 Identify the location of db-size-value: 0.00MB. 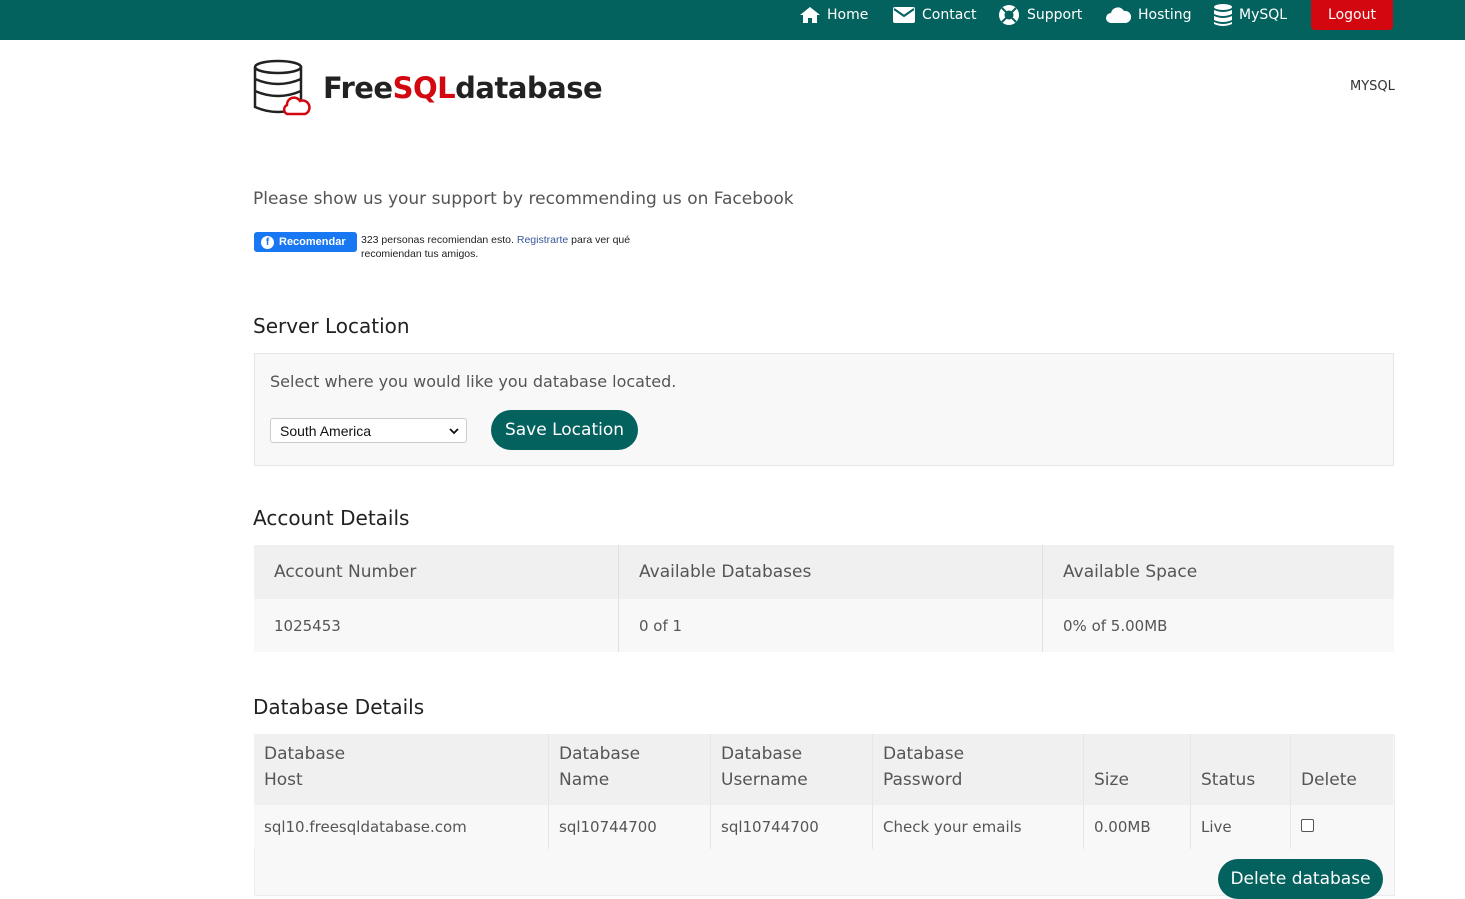
(1137, 827).